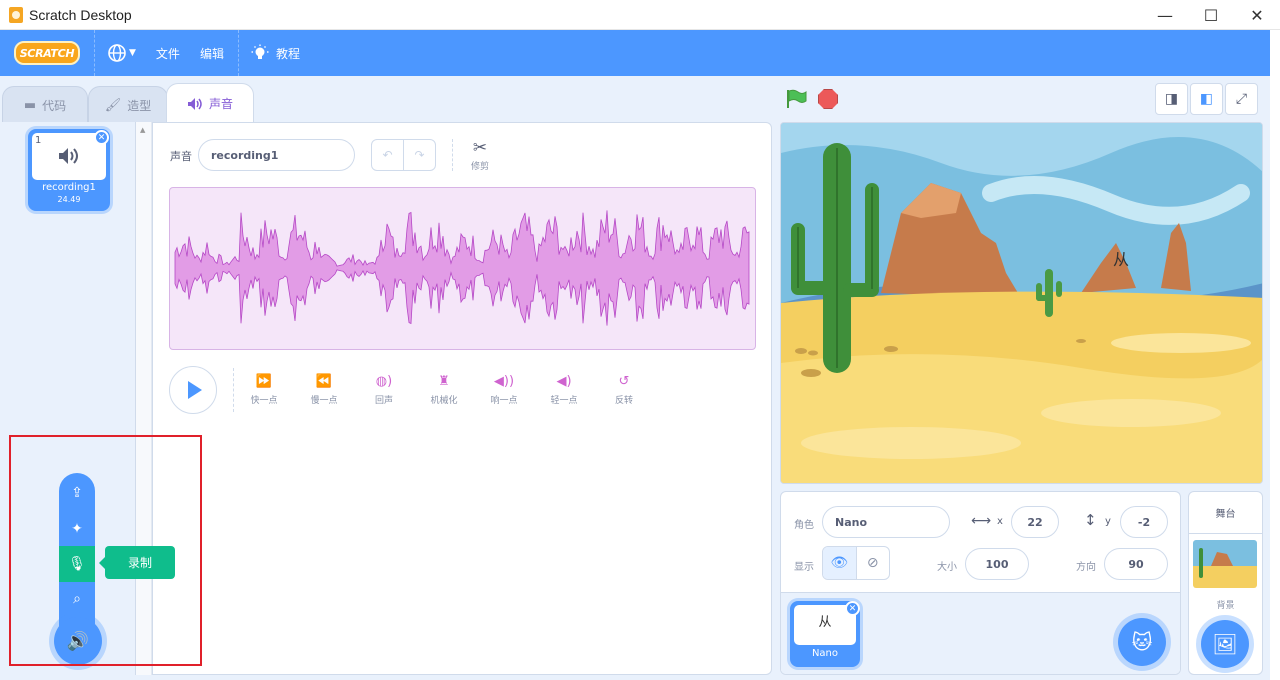  Describe the element at coordinates (264, 390) in the screenshot. I see `effect-faster-button: ⏩ 快一点` at that location.